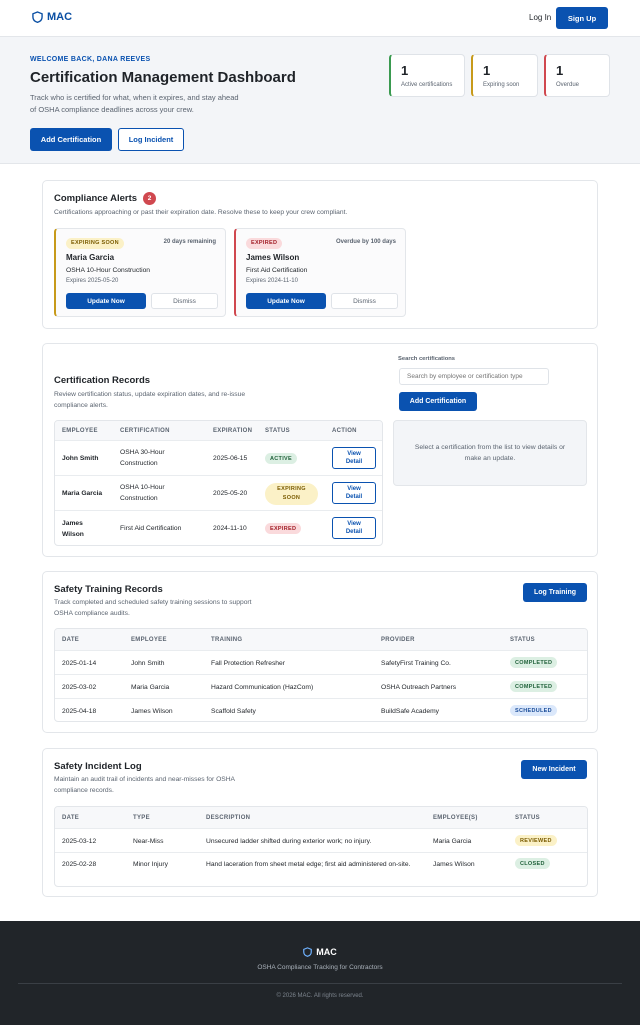 This screenshot has height=1025, width=640. Describe the element at coordinates (90, 257) in the screenshot. I see `alert-employee: Maria Garcia` at that location.